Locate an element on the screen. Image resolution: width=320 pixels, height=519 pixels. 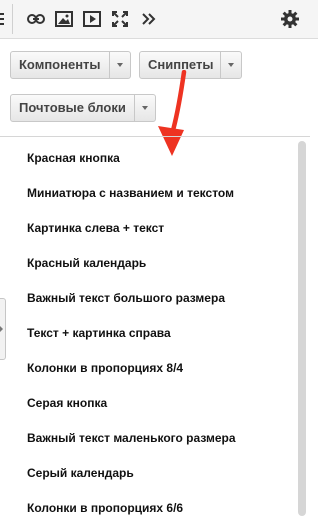
mail-blocks-dropdown: Почтовые блоки is located at coordinates (83, 108).